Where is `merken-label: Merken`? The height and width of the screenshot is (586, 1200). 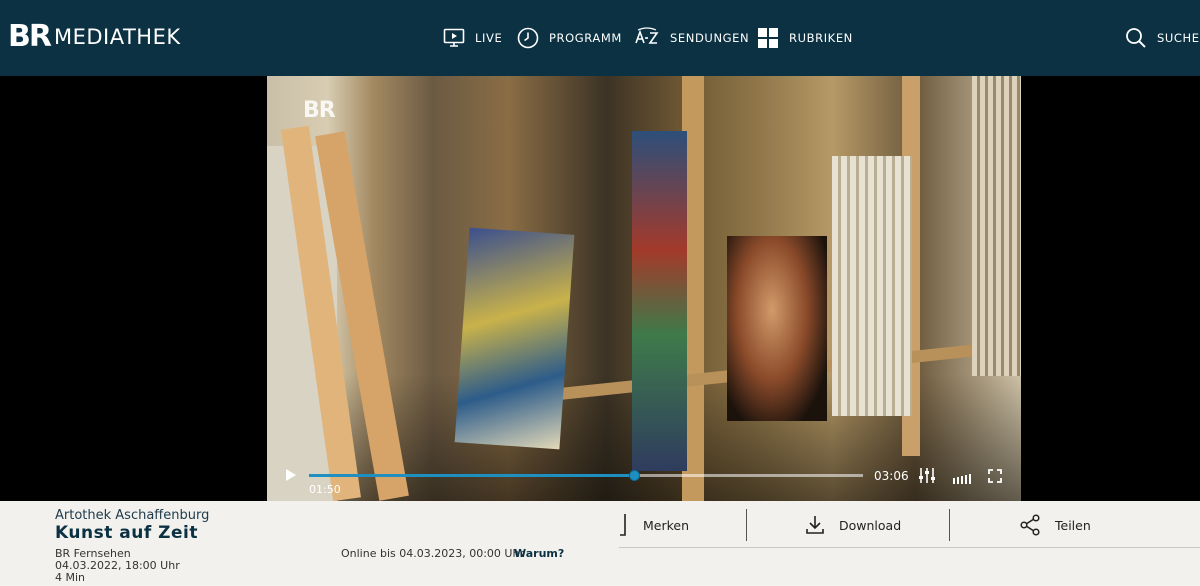 merken-label: Merken is located at coordinates (666, 525).